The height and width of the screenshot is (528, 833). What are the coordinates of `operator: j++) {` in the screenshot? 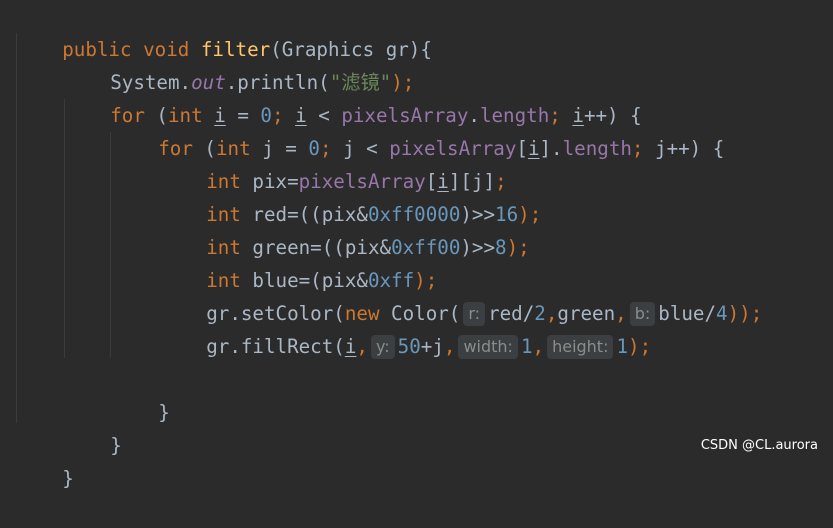 It's located at (690, 148).